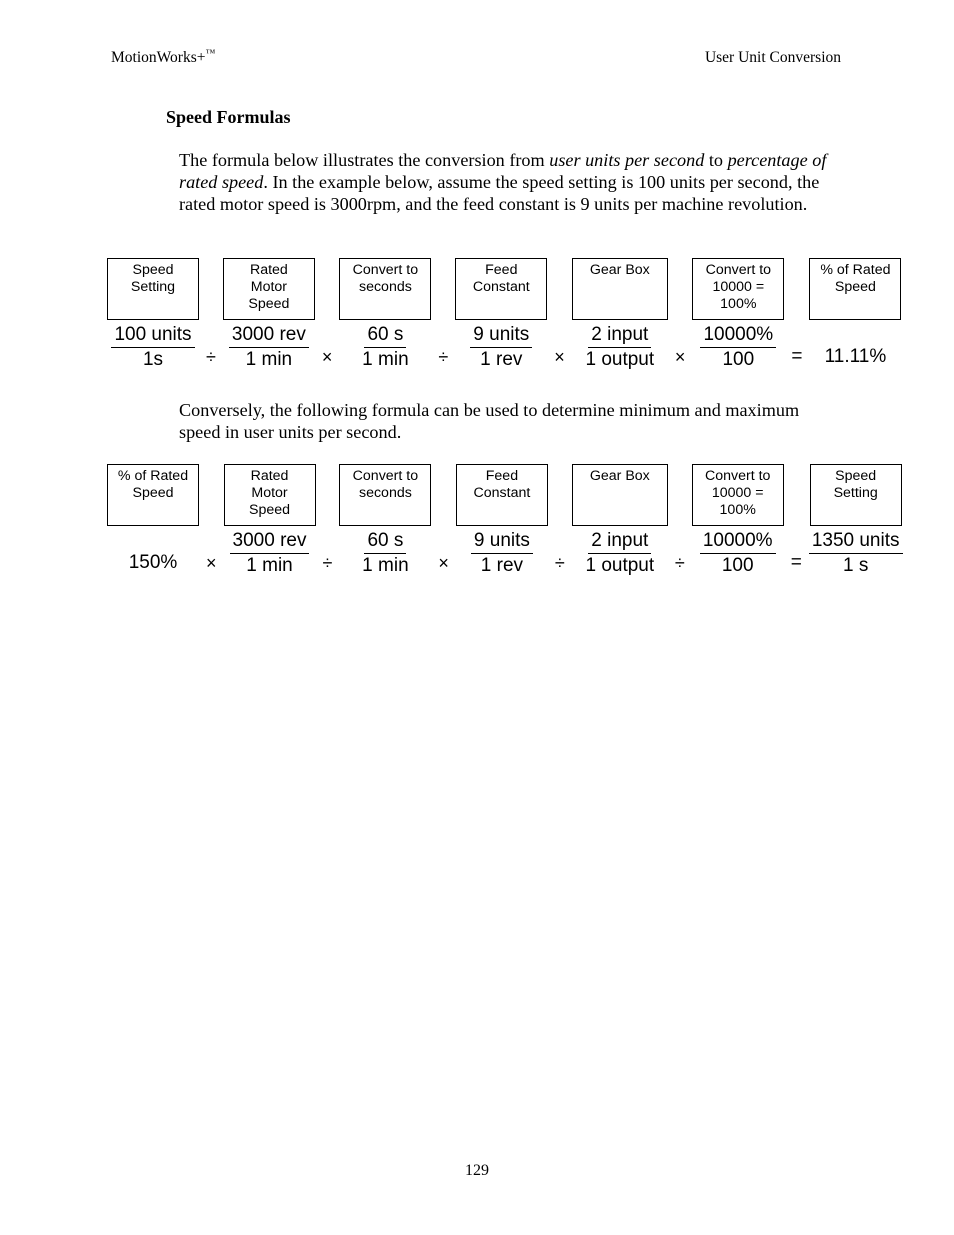 Image resolution: width=954 pixels, height=1235 pixels. I want to click on formula-term: Speed Setting 1350 units 1 s, so click(855, 520).